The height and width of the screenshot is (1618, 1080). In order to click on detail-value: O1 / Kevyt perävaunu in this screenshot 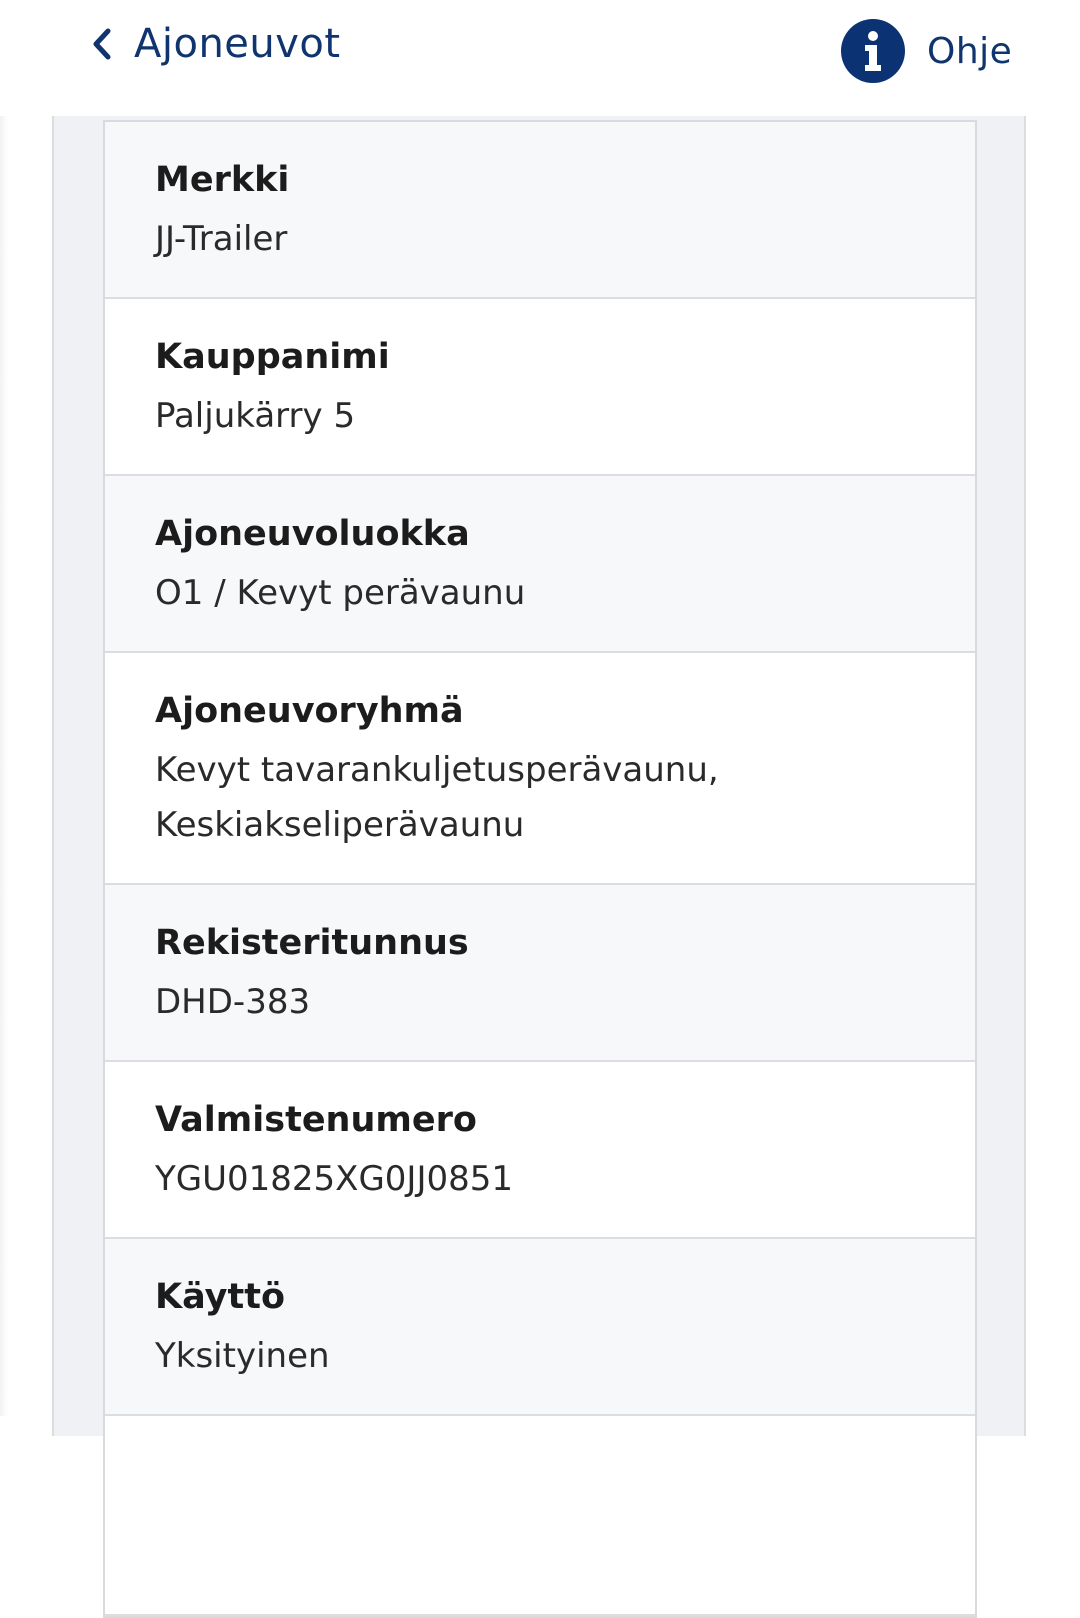, I will do `click(340, 593)`.